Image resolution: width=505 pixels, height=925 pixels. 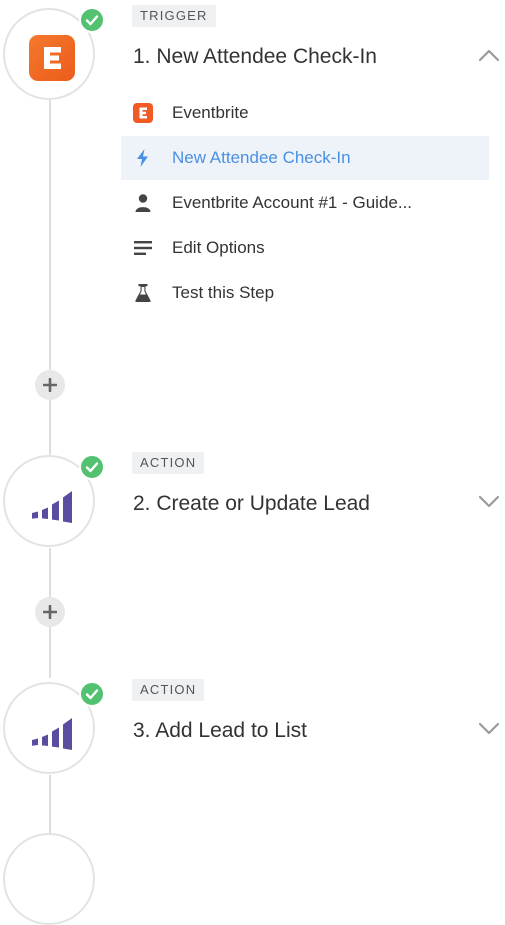 I want to click on flask-icon, so click(x=143, y=293).